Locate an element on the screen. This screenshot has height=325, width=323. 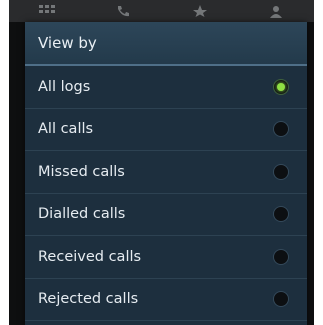
radio-button-selected is located at coordinates (281, 86).